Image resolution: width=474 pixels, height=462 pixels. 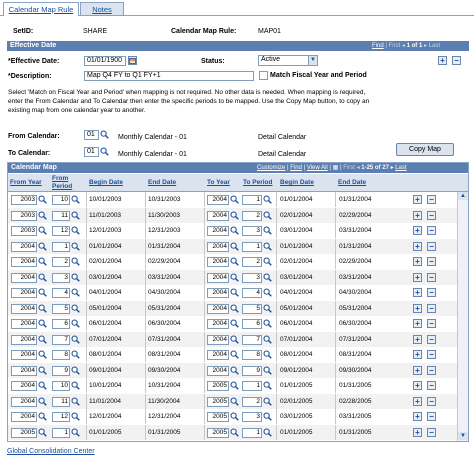 What do you see at coordinates (252, 277) in the screenshot?
I see `to-period-input: 3` at bounding box center [252, 277].